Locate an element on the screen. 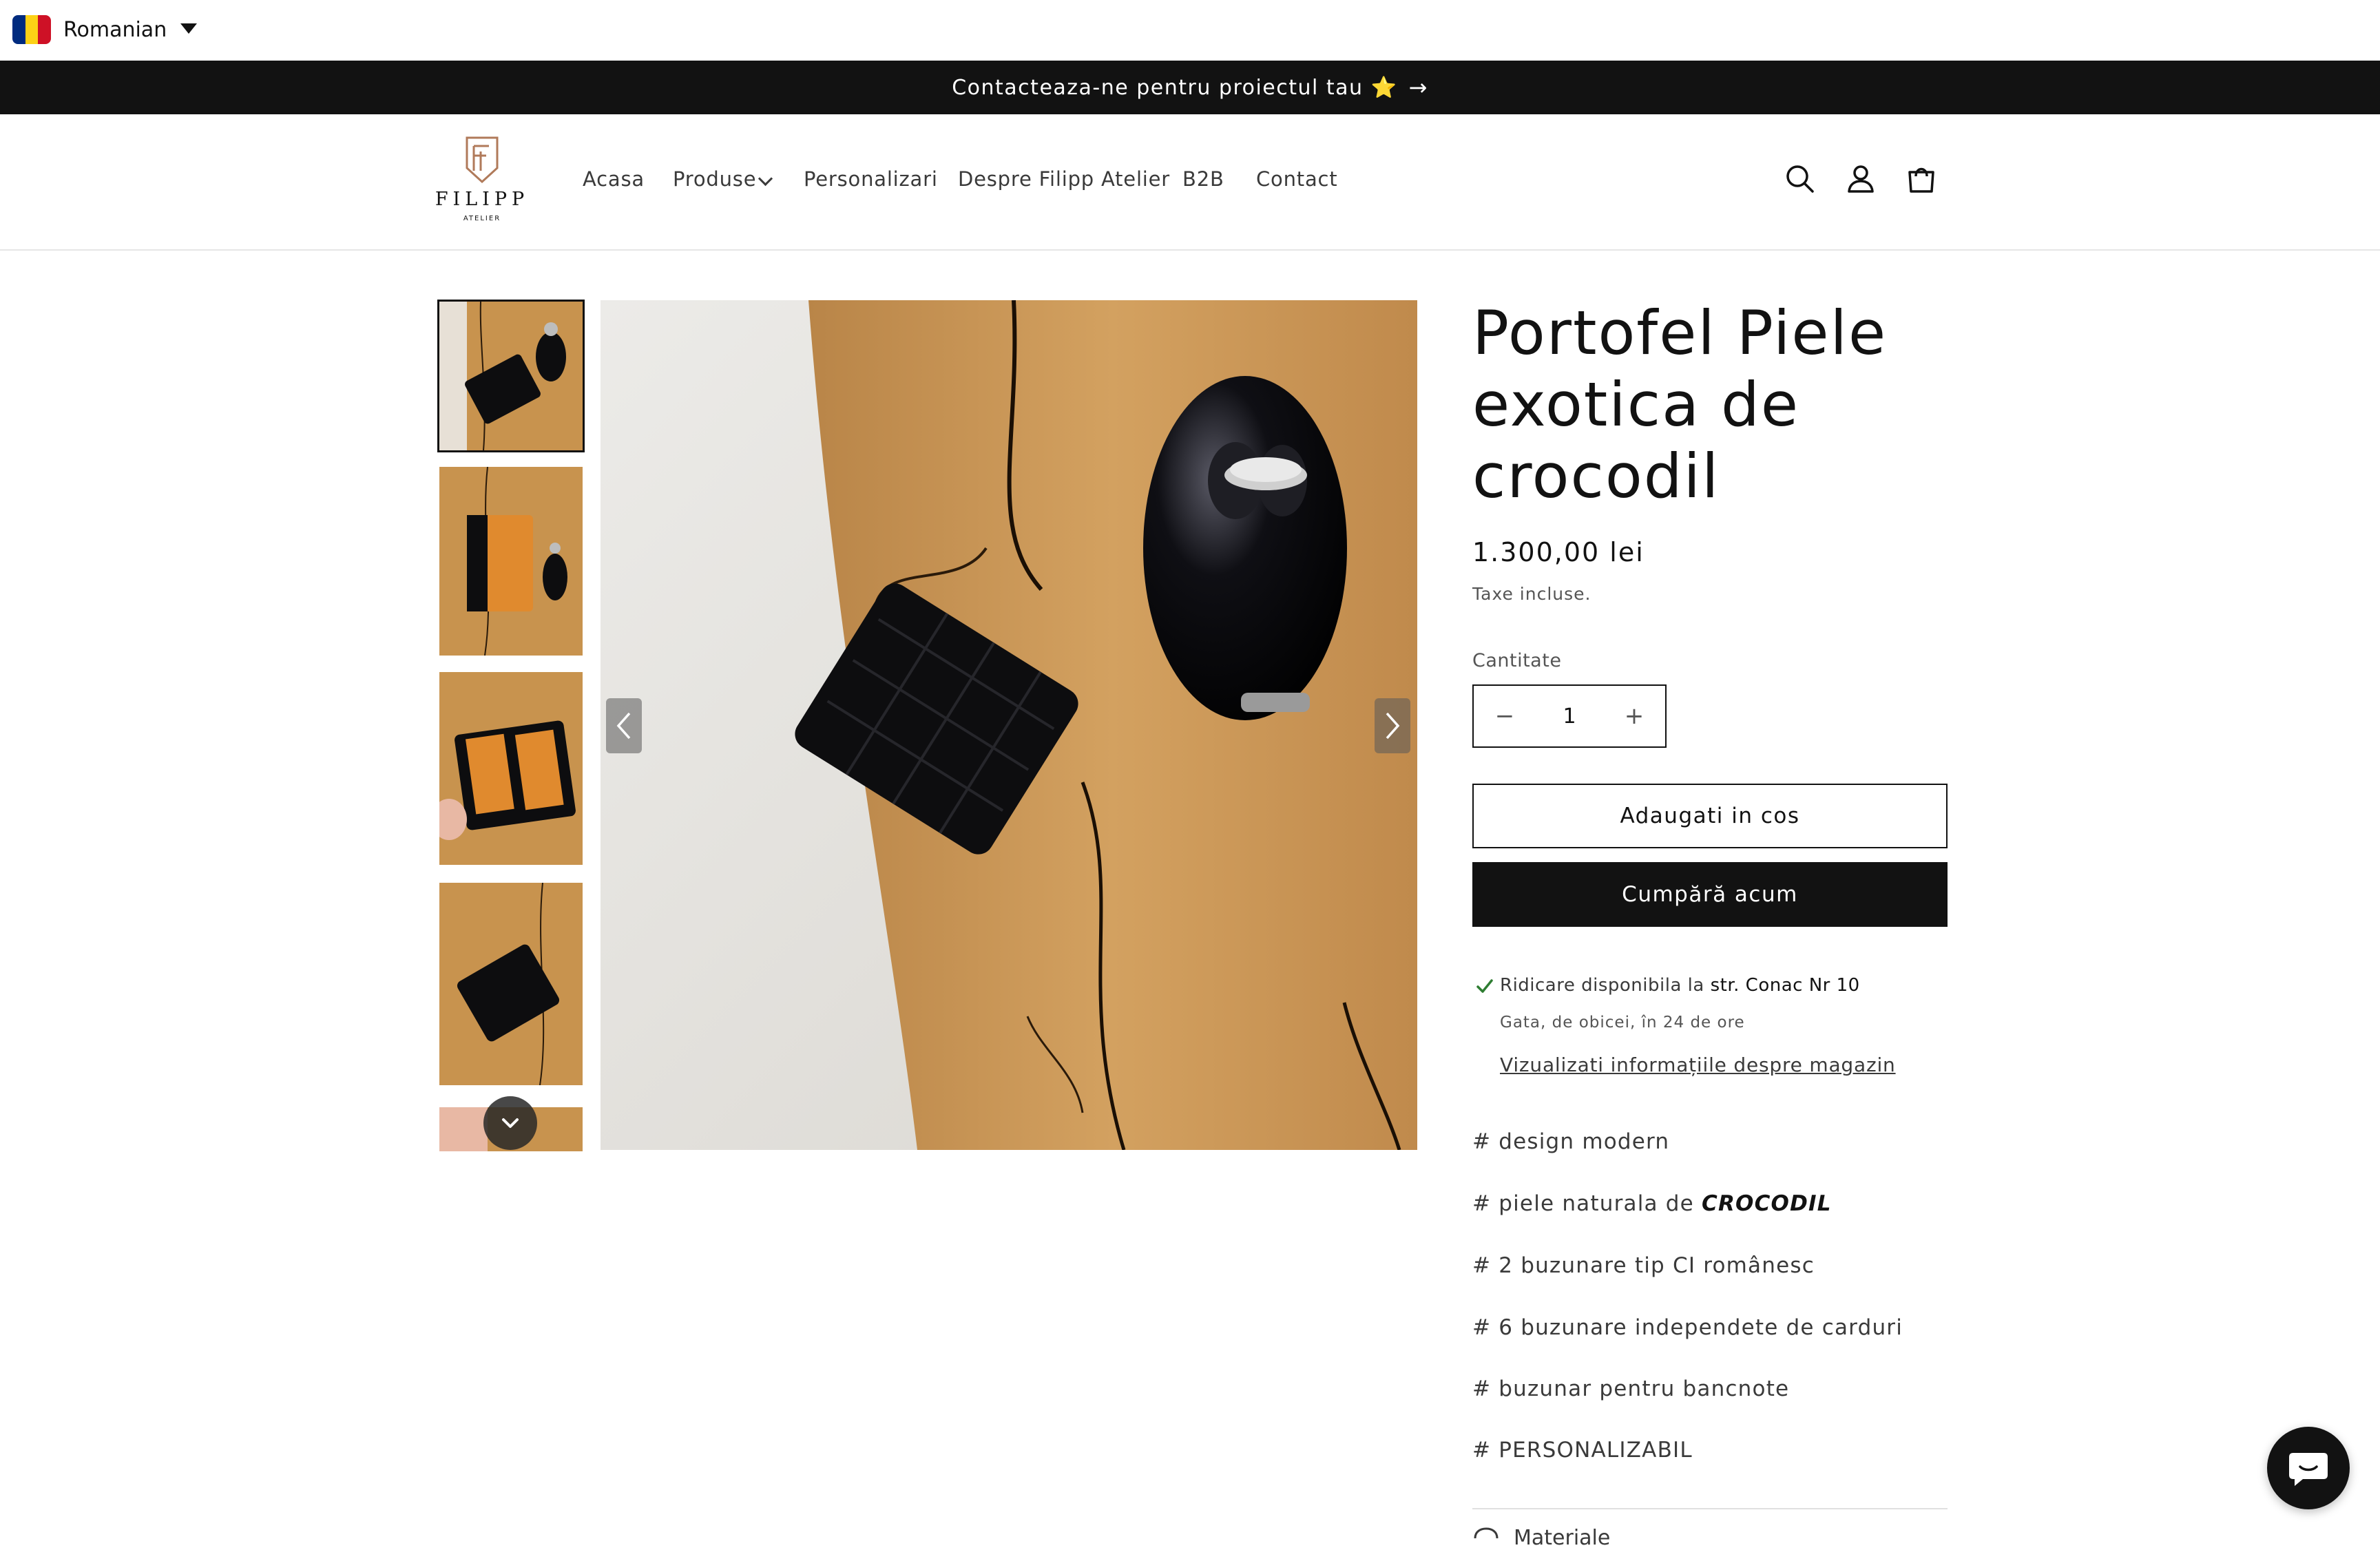 This screenshot has height=1550, width=2380. language-selector: Romanian is located at coordinates (115, 30).